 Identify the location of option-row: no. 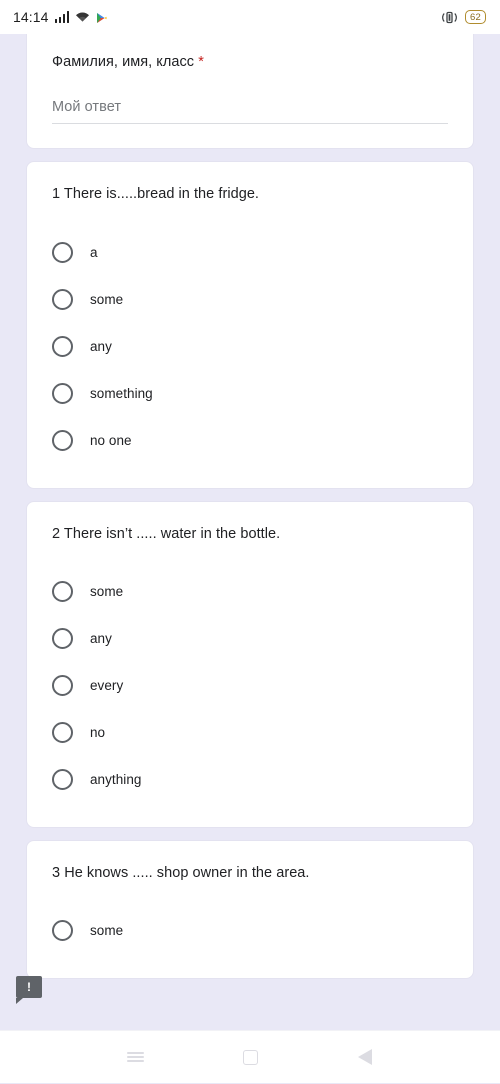
(250, 732).